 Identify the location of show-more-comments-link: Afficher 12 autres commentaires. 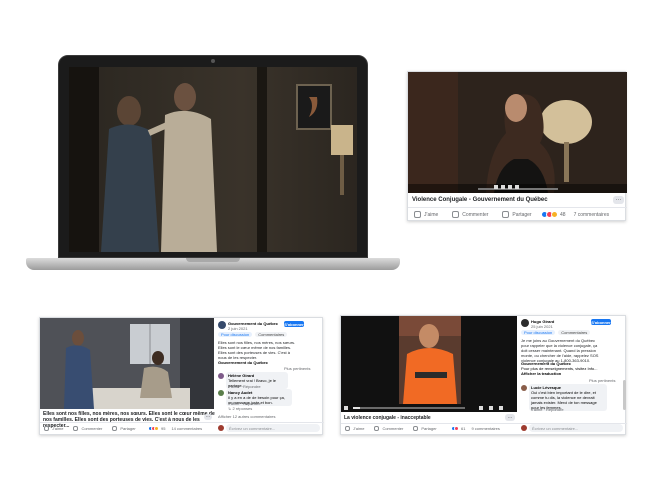
(247, 416).